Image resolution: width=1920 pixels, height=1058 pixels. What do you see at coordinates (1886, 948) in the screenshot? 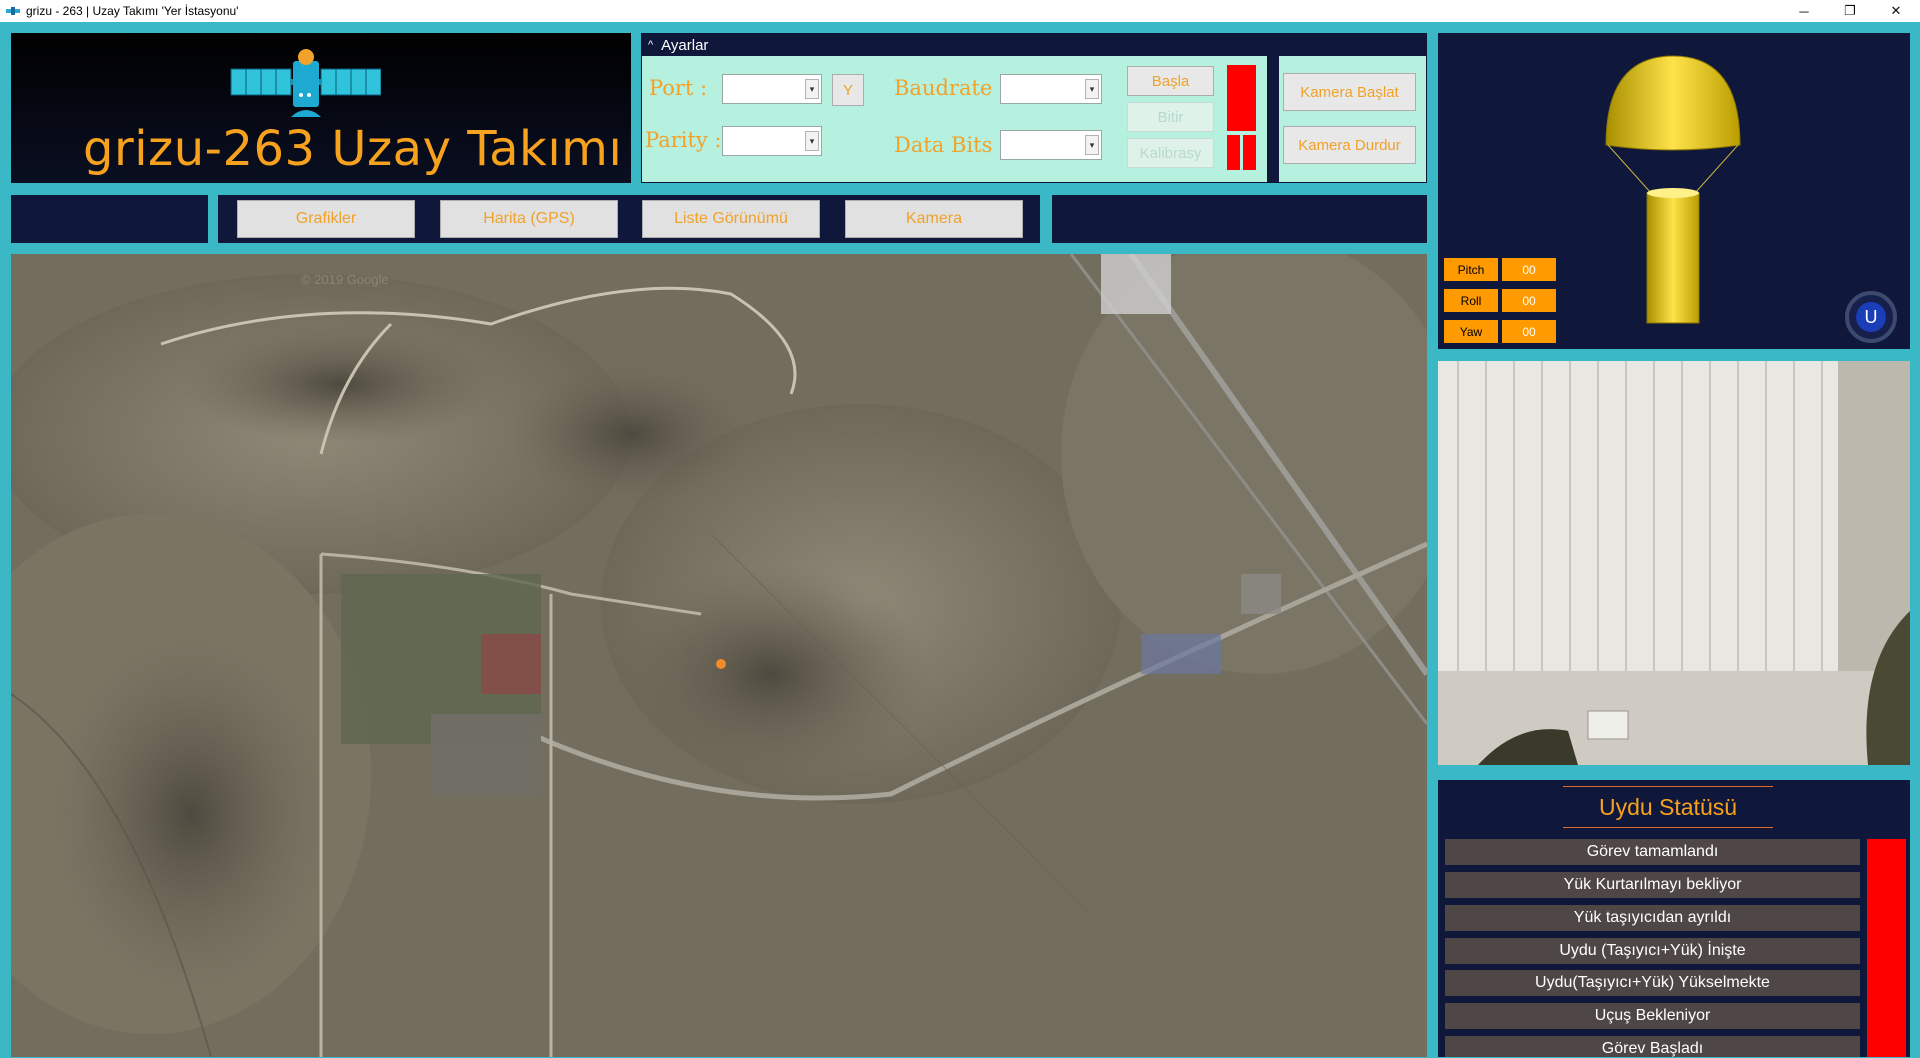
I see `status-progress-indicator` at bounding box center [1886, 948].